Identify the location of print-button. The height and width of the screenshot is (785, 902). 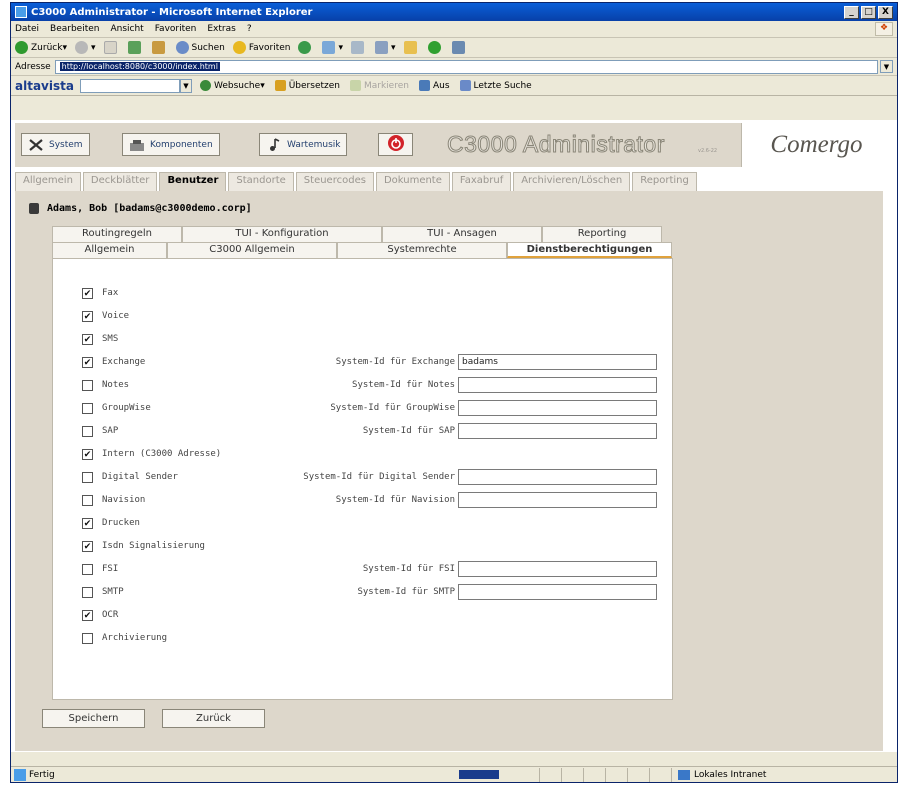
(359, 47).